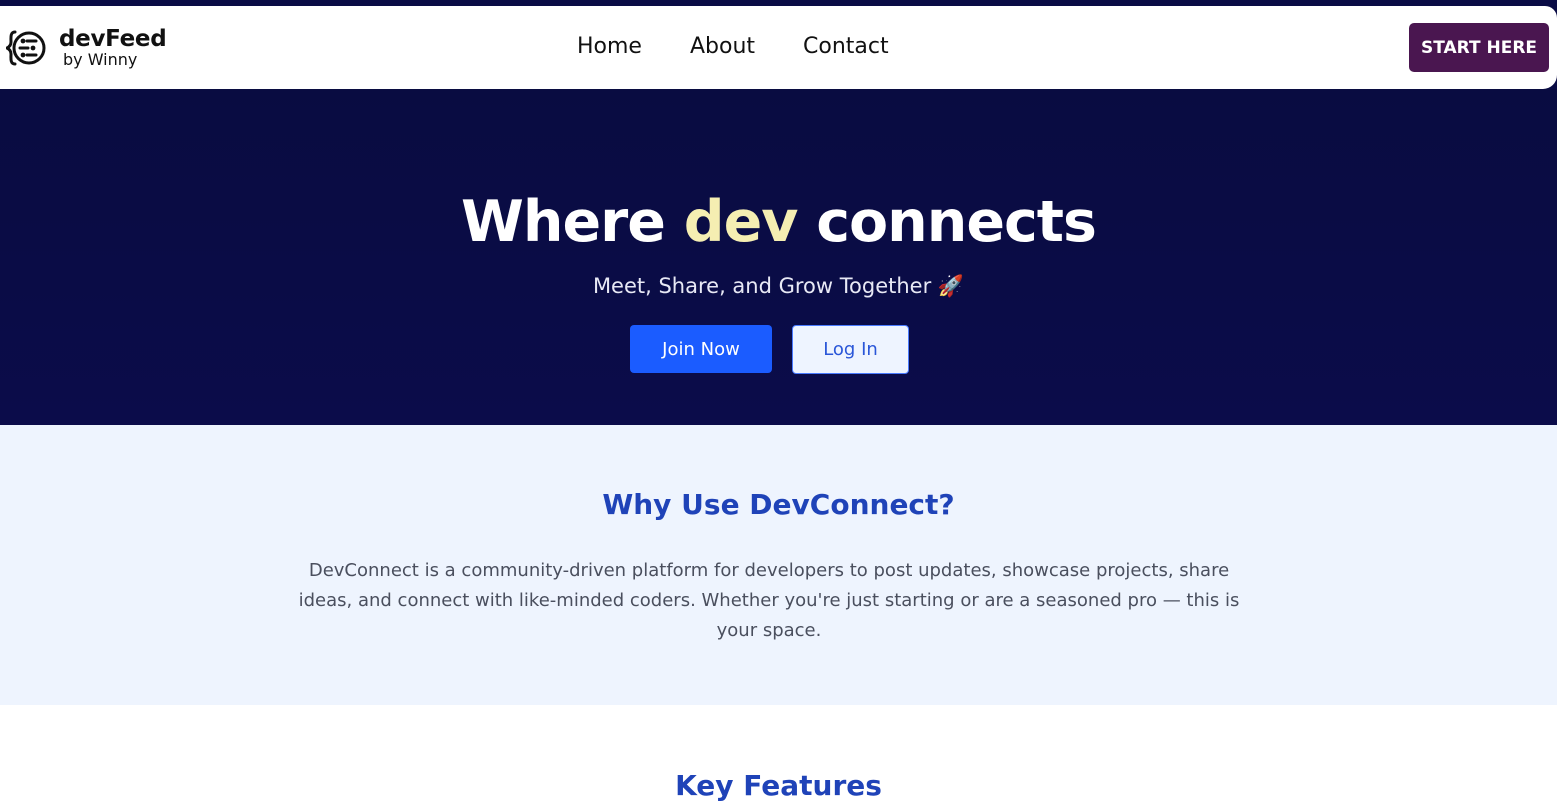 The width and height of the screenshot is (1557, 802). Describe the element at coordinates (762, 286) in the screenshot. I see `hero-subtitle-text: Meet, Share, and Grow Together` at that location.